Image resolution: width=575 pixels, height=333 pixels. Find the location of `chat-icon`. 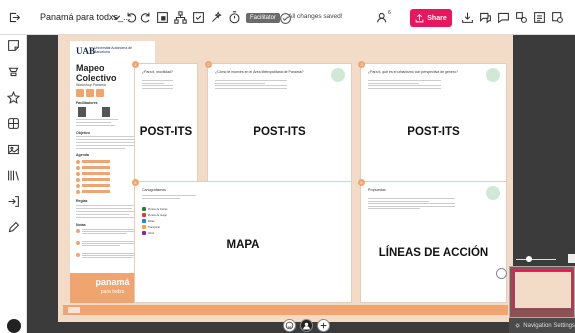

chat-icon is located at coordinates (503, 17).